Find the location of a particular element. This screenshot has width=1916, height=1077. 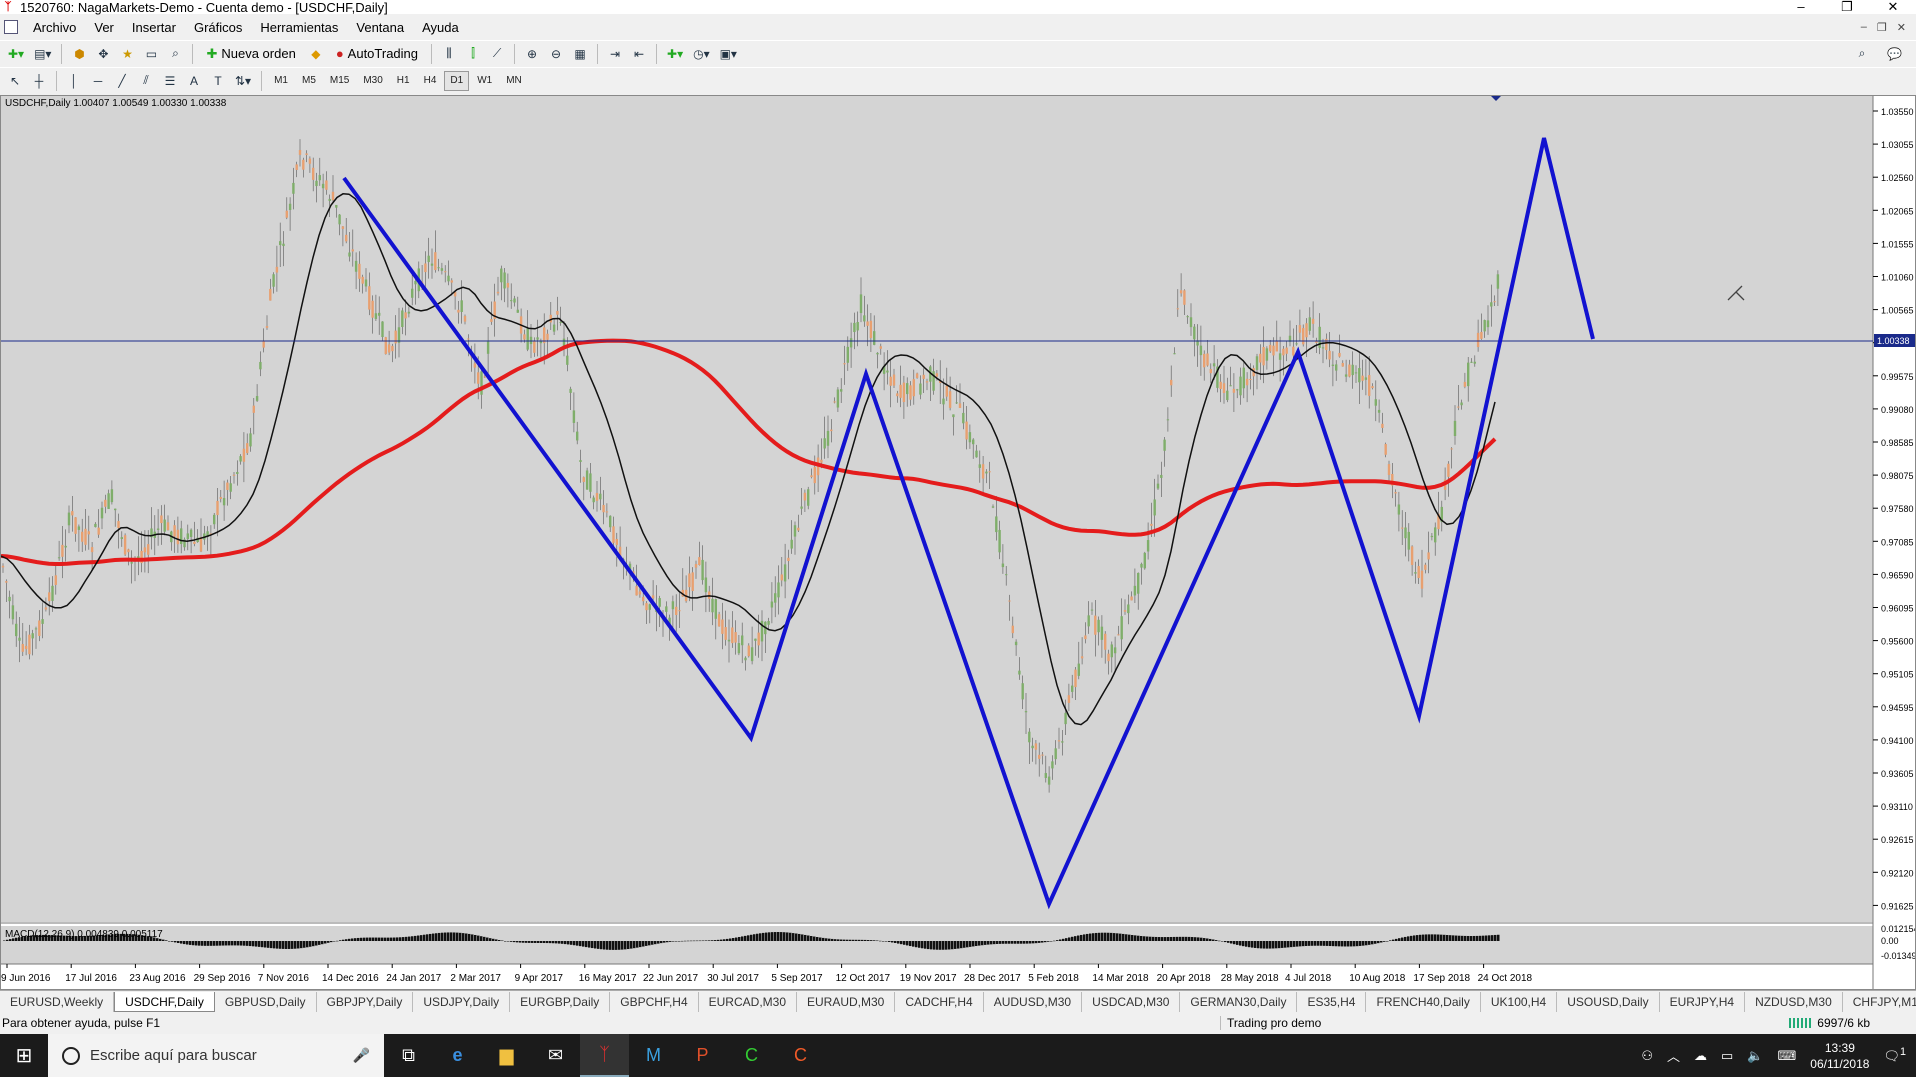

mail-icon: ✉ is located at coordinates (555, 1055).